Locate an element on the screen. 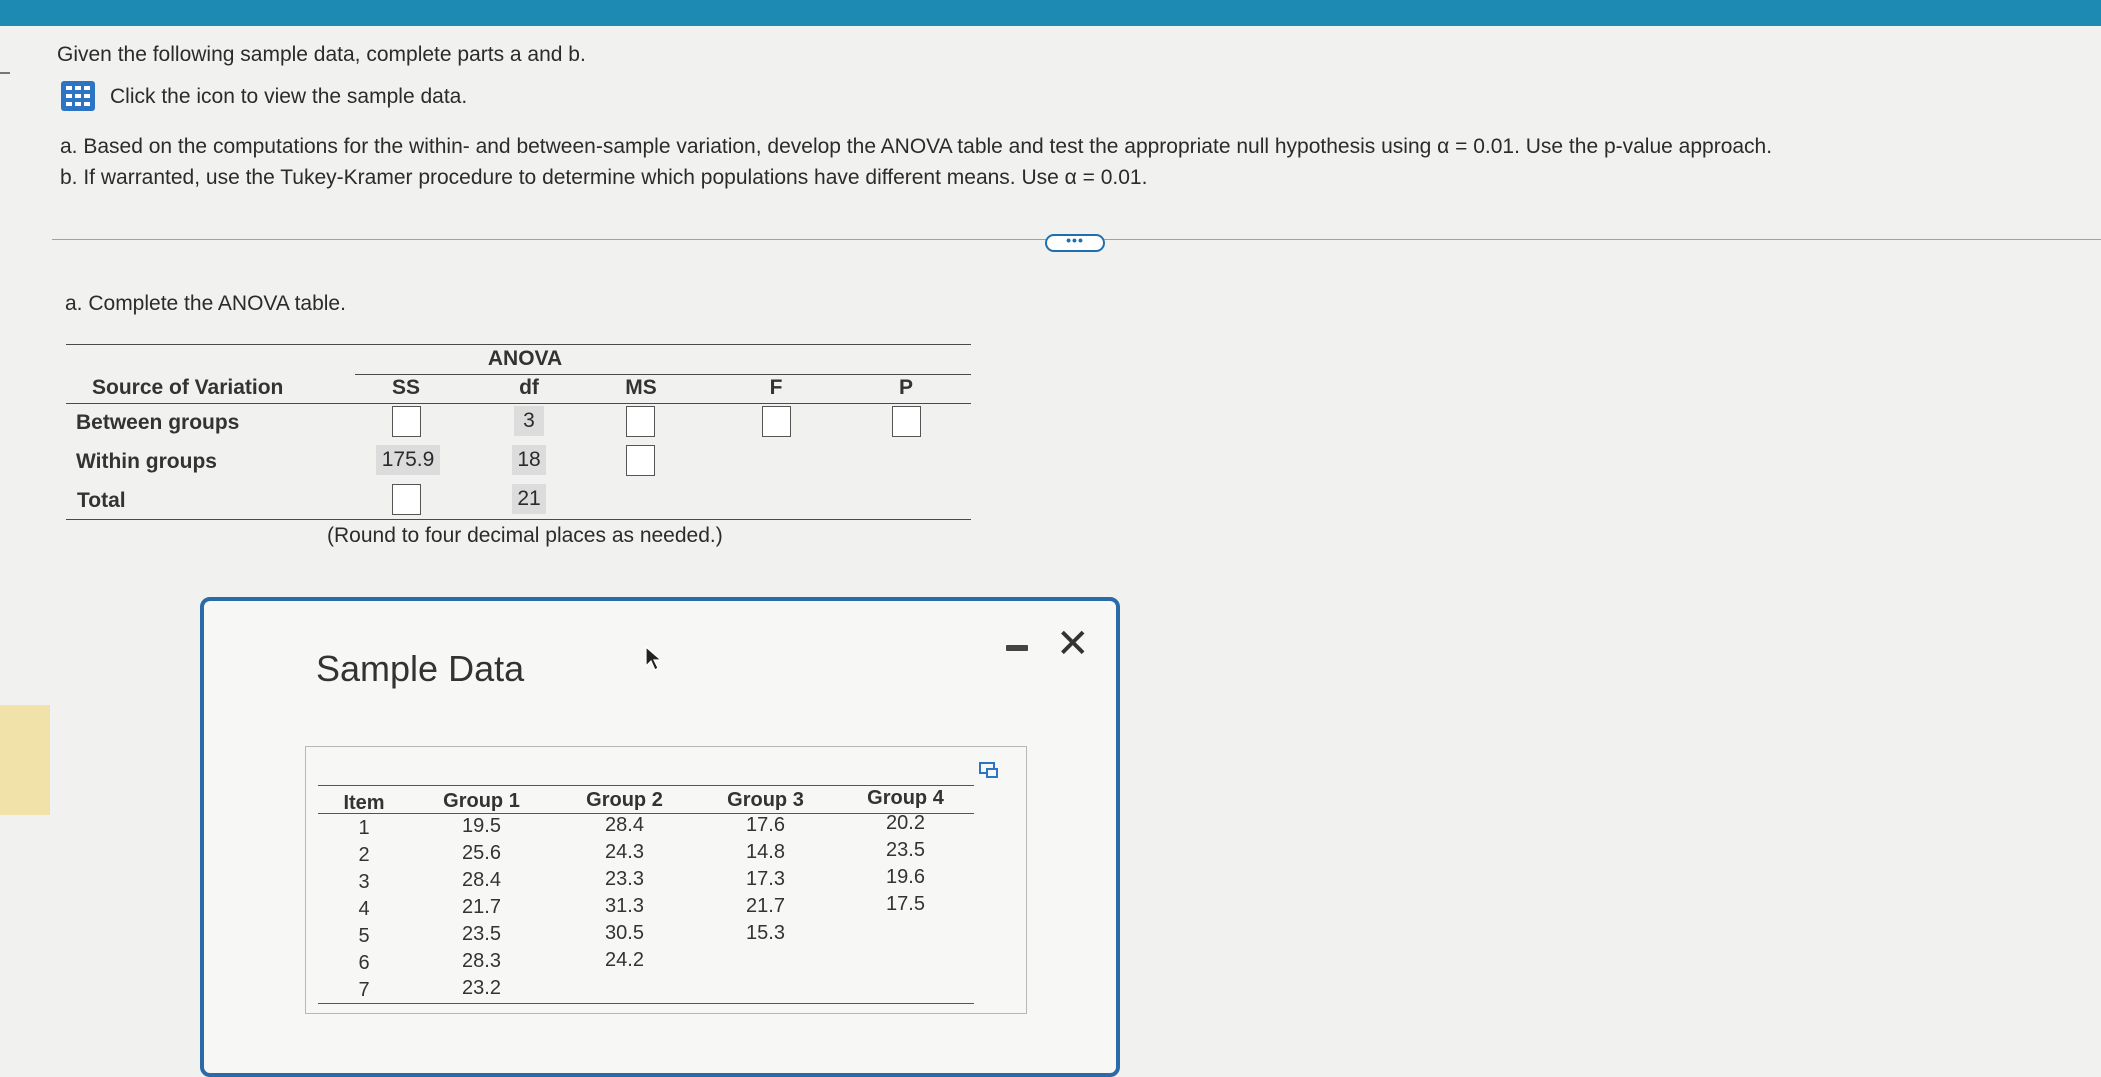  data-cell: 17.3 is located at coordinates (765, 879).